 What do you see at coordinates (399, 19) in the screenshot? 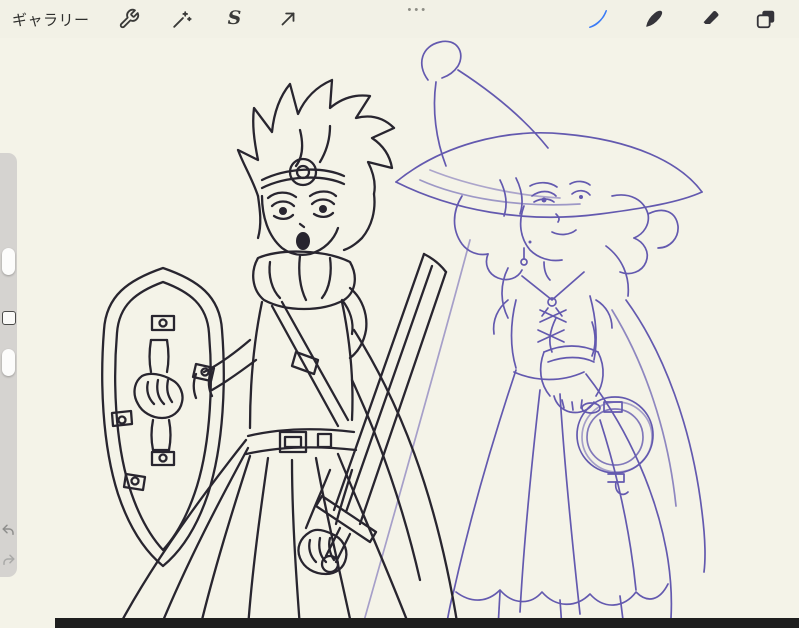
I see `top-toolbar: ギャラリー S •••` at bounding box center [399, 19].